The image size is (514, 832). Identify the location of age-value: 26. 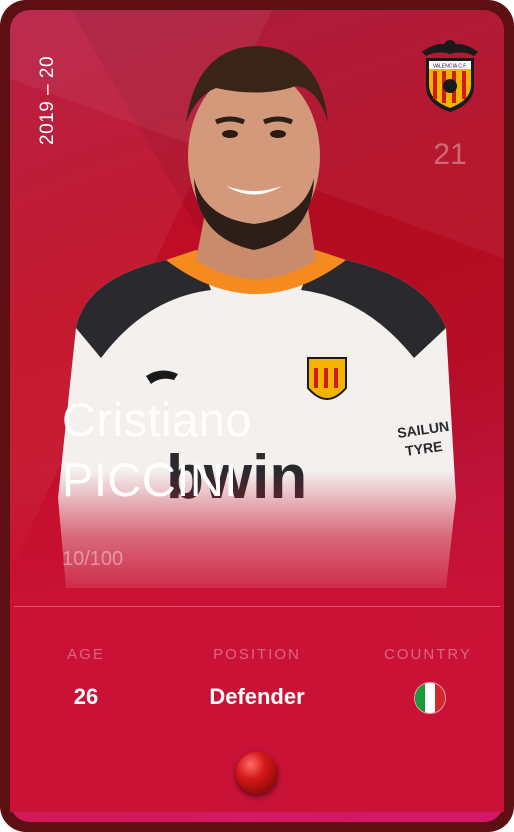
(86, 696).